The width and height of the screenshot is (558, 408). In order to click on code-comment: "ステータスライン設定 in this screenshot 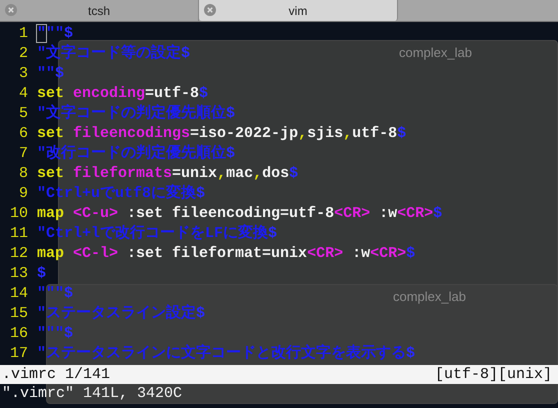, I will do `click(116, 313)`.